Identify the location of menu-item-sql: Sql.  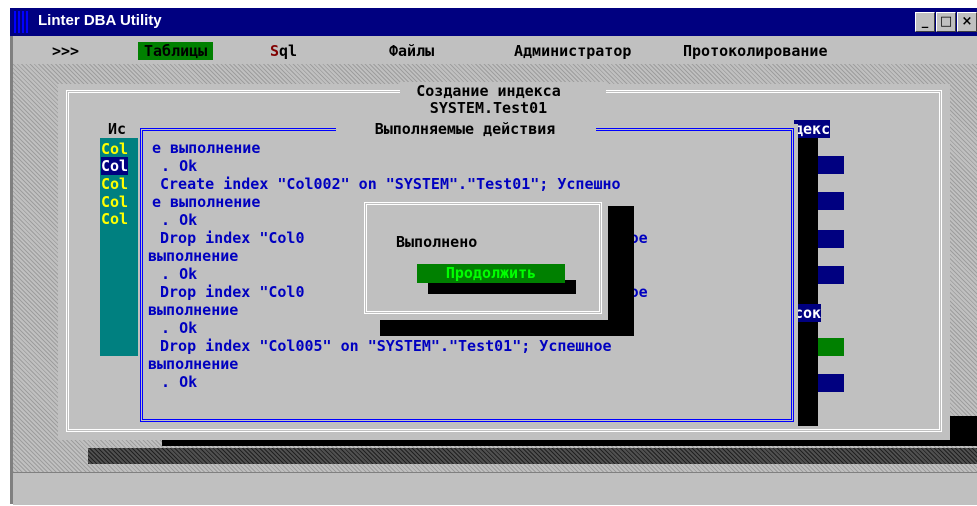
(283, 51).